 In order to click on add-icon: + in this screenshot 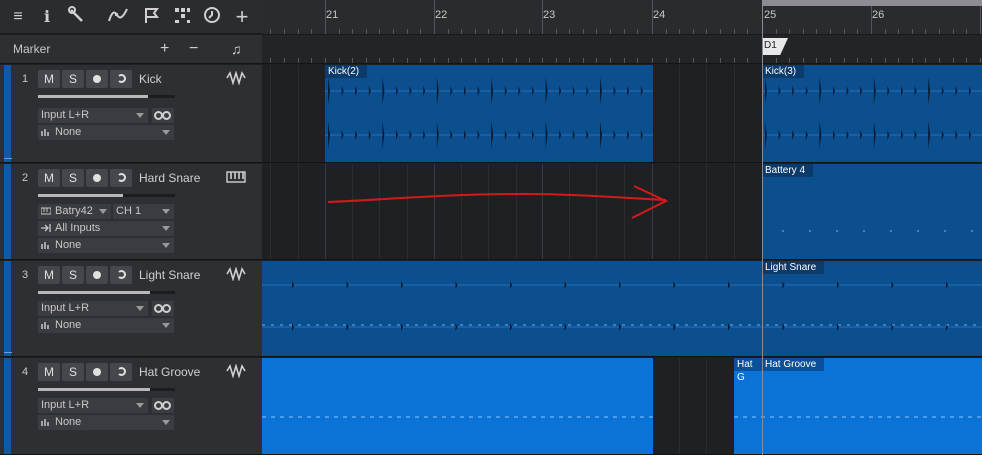, I will do `click(242, 17)`.